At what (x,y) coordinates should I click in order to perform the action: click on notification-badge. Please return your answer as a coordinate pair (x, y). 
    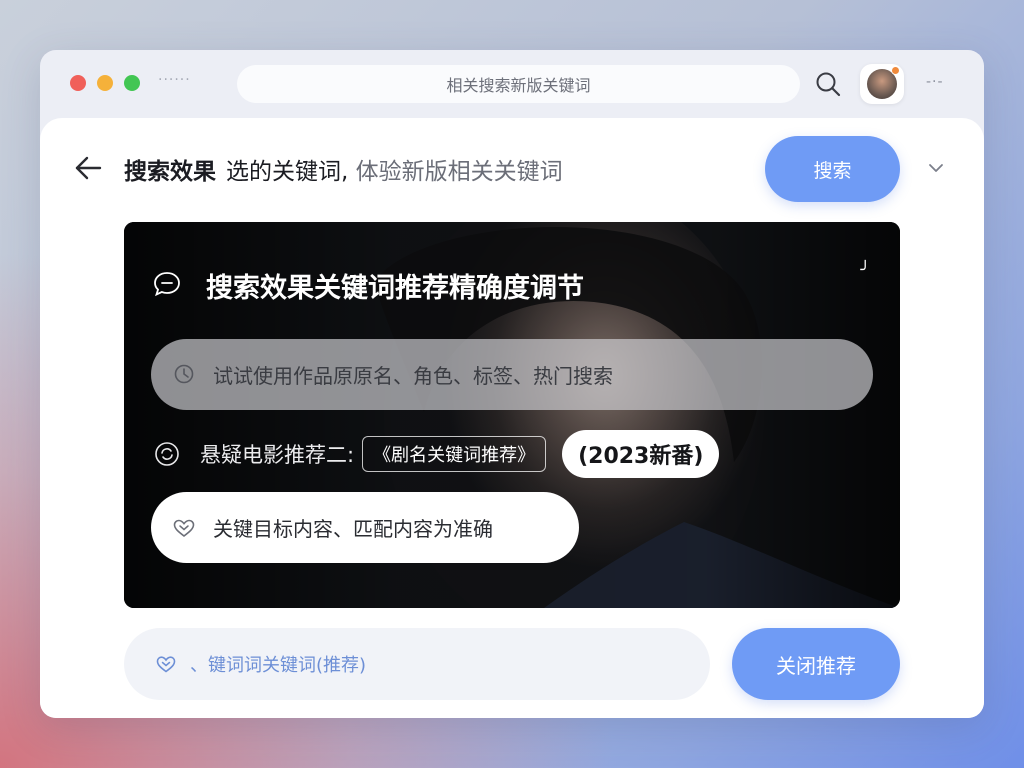
    Looking at the image, I should click on (895, 70).